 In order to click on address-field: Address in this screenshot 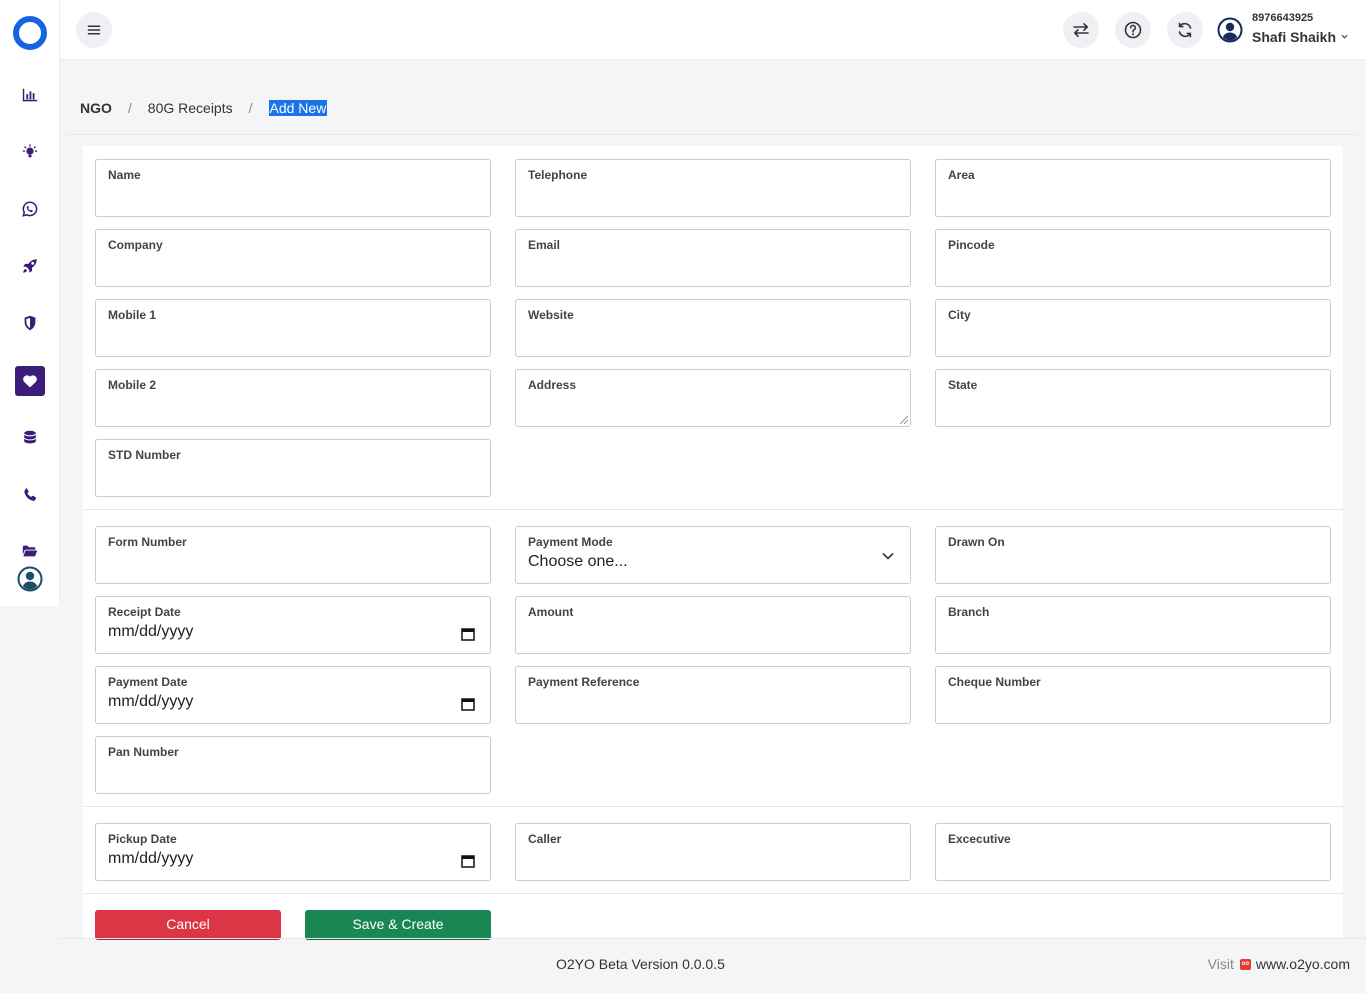, I will do `click(713, 398)`.